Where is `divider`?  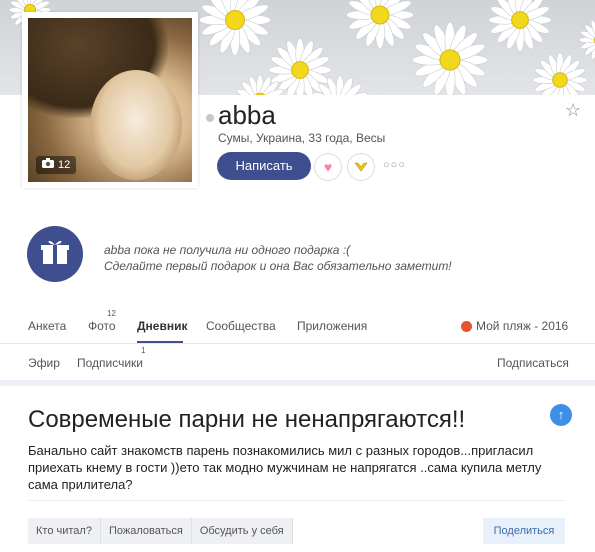 divider is located at coordinates (297, 343).